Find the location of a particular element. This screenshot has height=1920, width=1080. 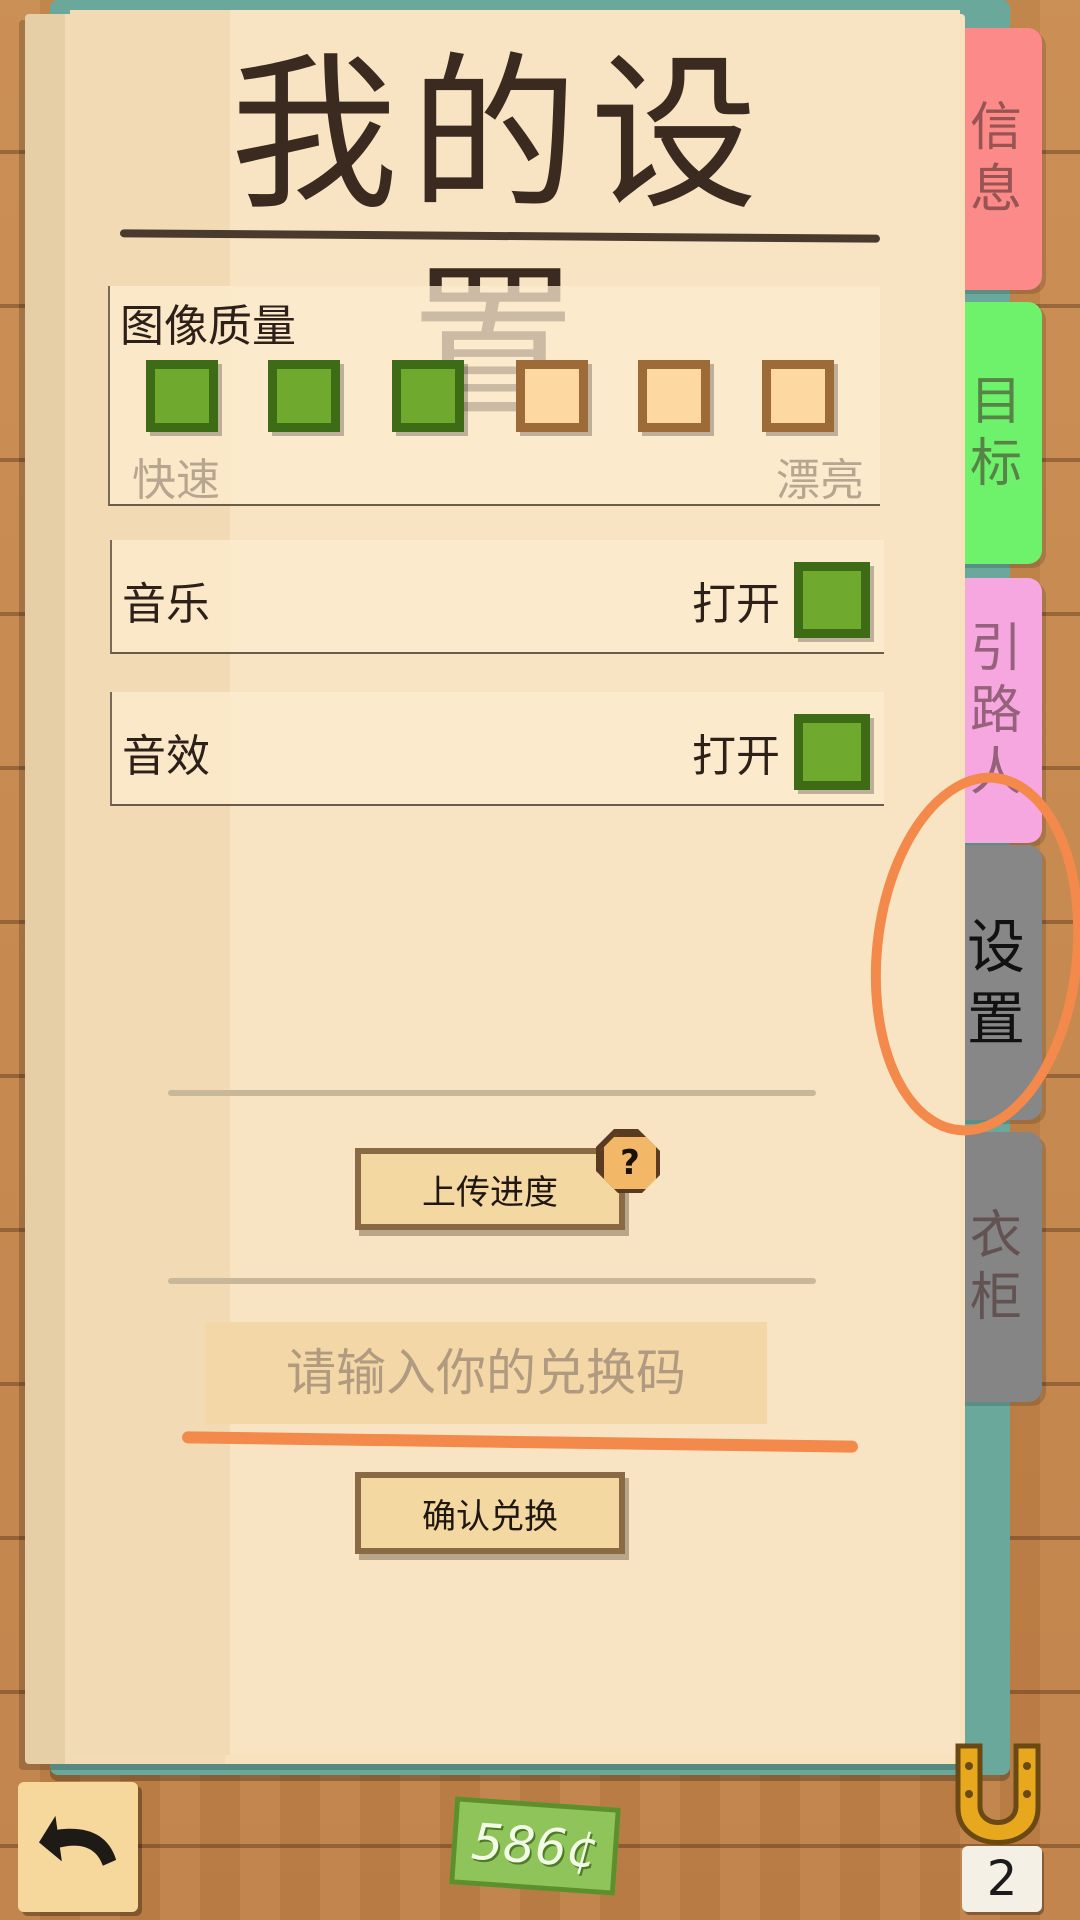

music-label: 音乐 is located at coordinates (166, 604).